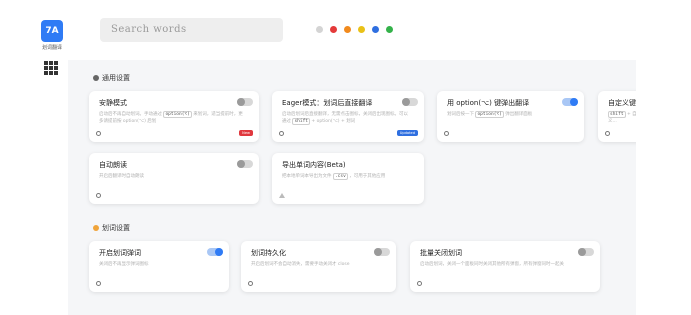 The width and height of the screenshot is (691, 315). I want to click on card-persist-lookup: 划词持久化 开启后划词不会自动消失，需要手动关闭才 close, so click(318, 266).